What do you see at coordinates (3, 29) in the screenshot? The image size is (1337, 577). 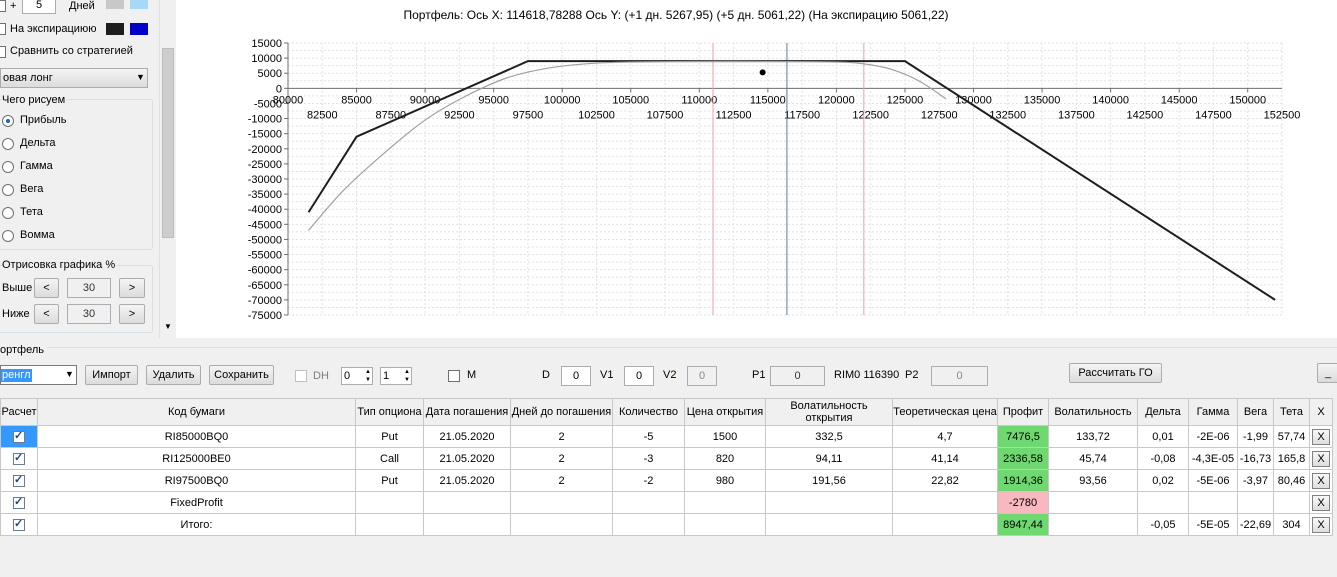 I see `expiry-checkbox` at bounding box center [3, 29].